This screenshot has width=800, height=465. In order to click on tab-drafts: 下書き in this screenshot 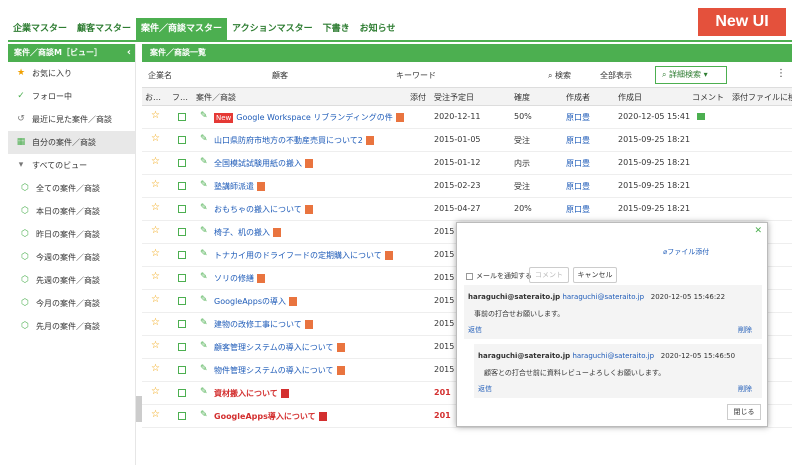, I will do `click(336, 29)`.